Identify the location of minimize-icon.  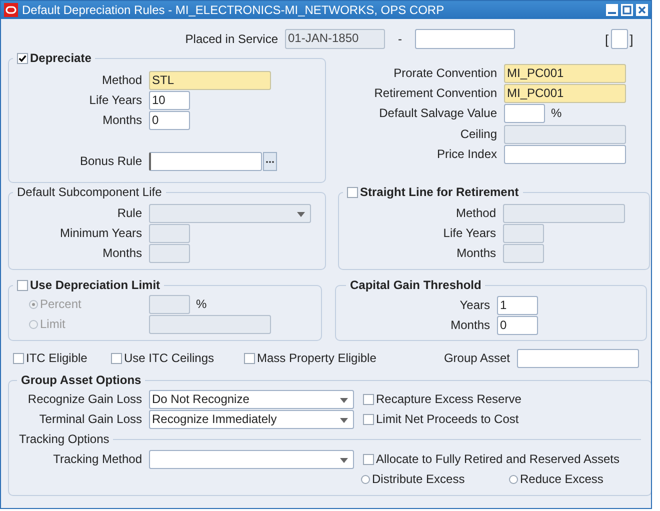
(612, 10).